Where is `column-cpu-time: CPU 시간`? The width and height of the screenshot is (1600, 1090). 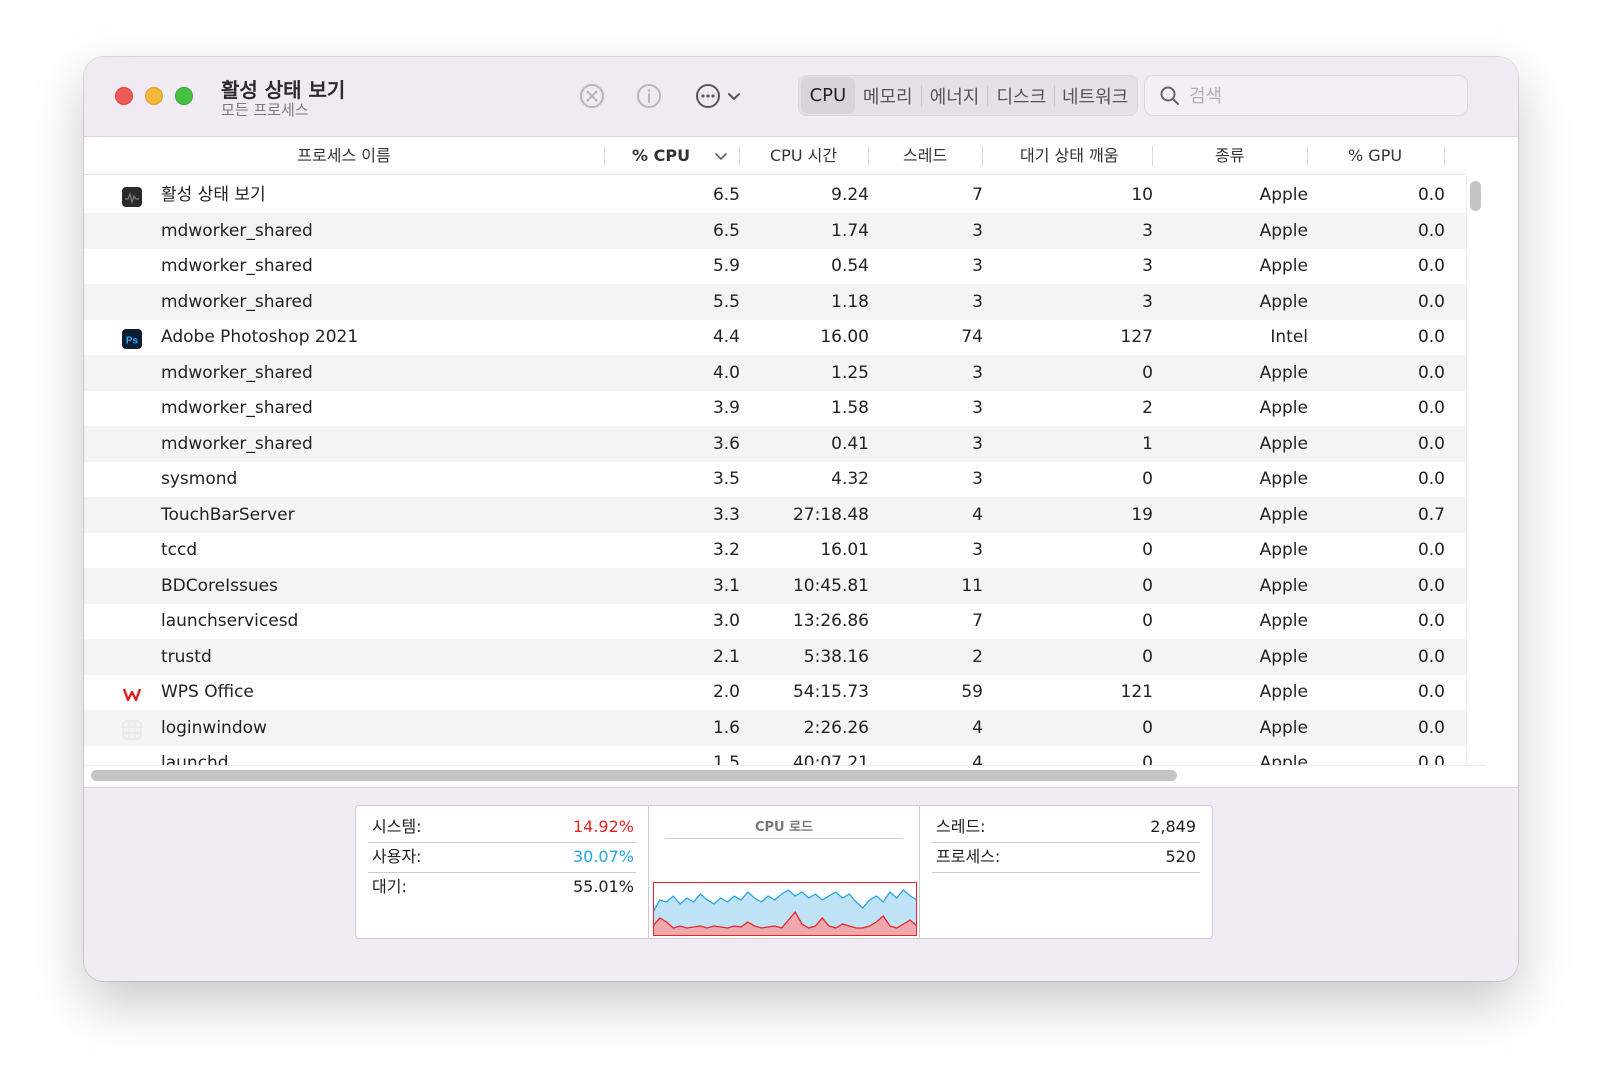
column-cpu-time: CPU 시간 is located at coordinates (803, 156).